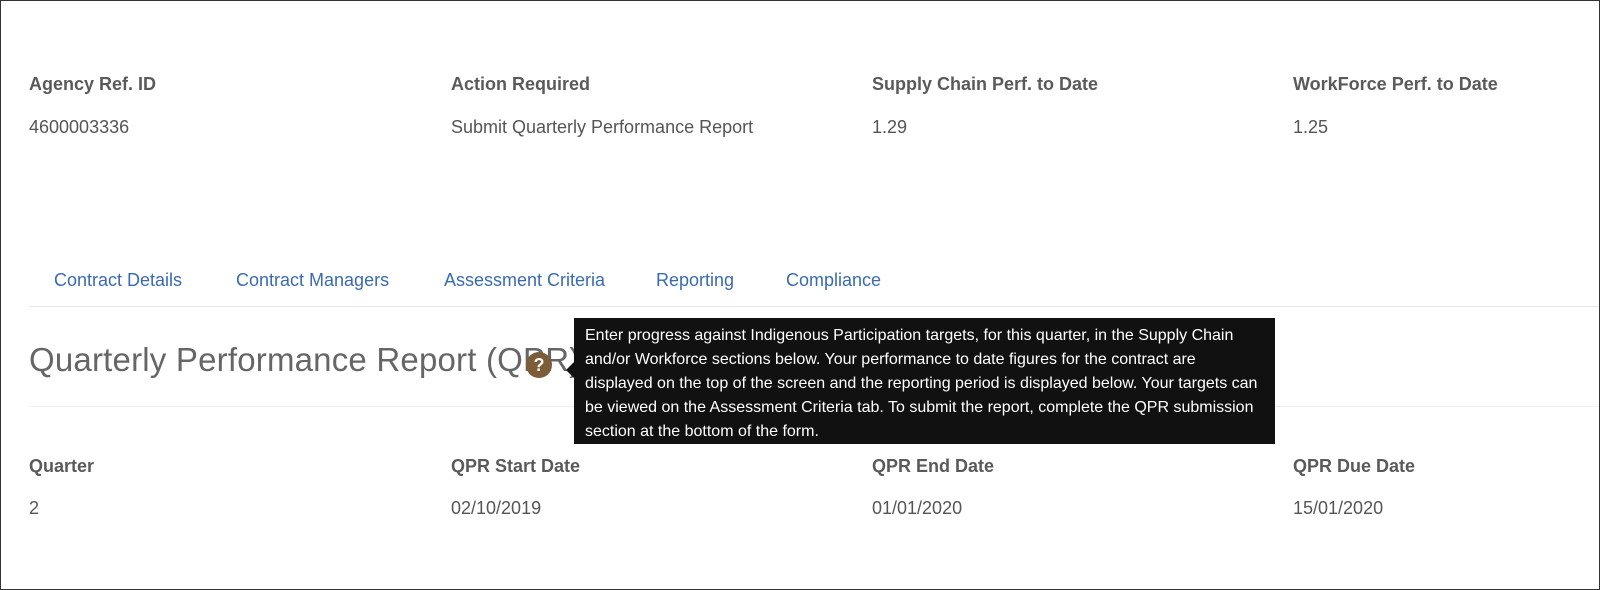  Describe the element at coordinates (570, 370) in the screenshot. I see `tooltip-arrow` at that location.